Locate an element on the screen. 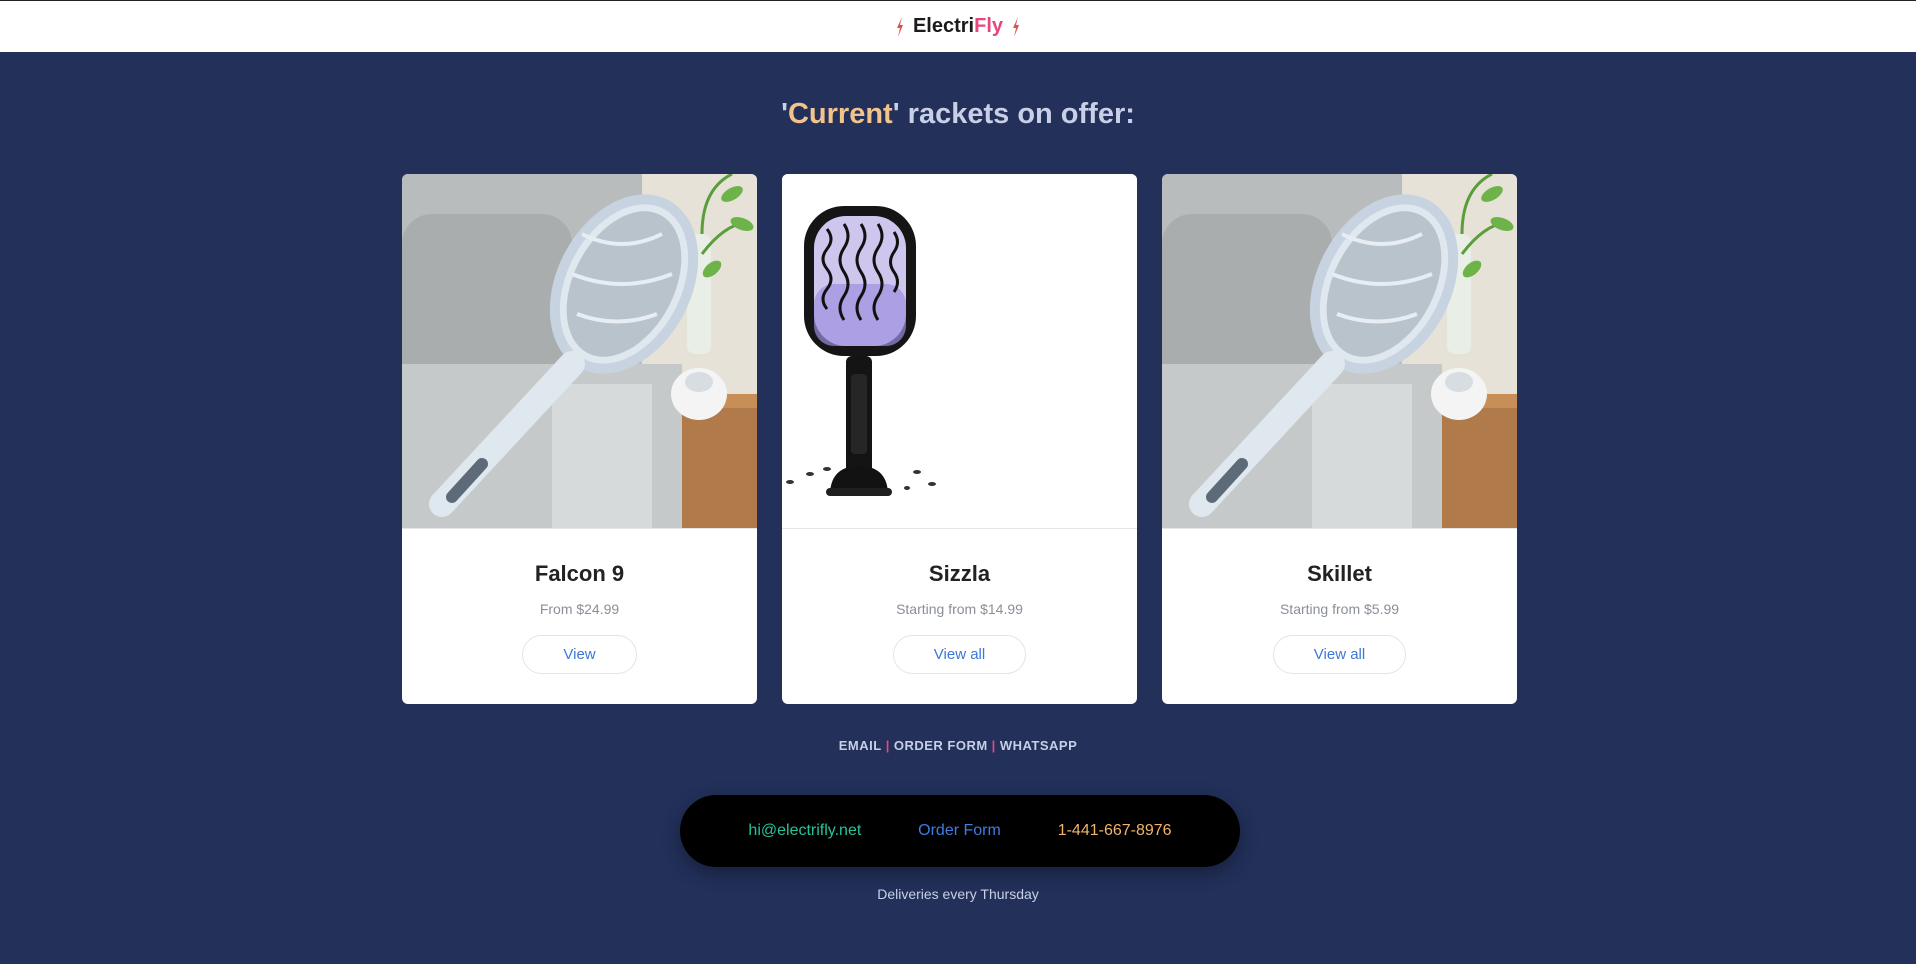 This screenshot has height=964, width=1916. product-card-falcon-9: Falcon 9 From $24.99 View is located at coordinates (579, 439).